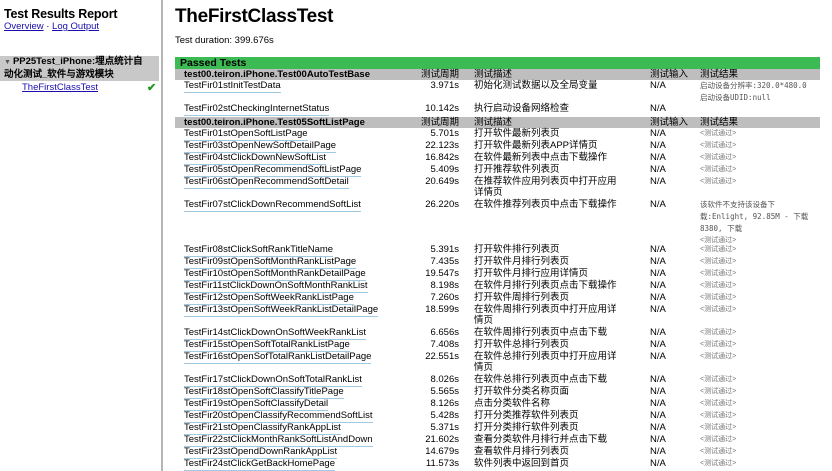 The height and width of the screenshot is (471, 832). What do you see at coordinates (536, 85) in the screenshot?
I see `test-description: 初始化测试数据以及全局变量` at bounding box center [536, 85].